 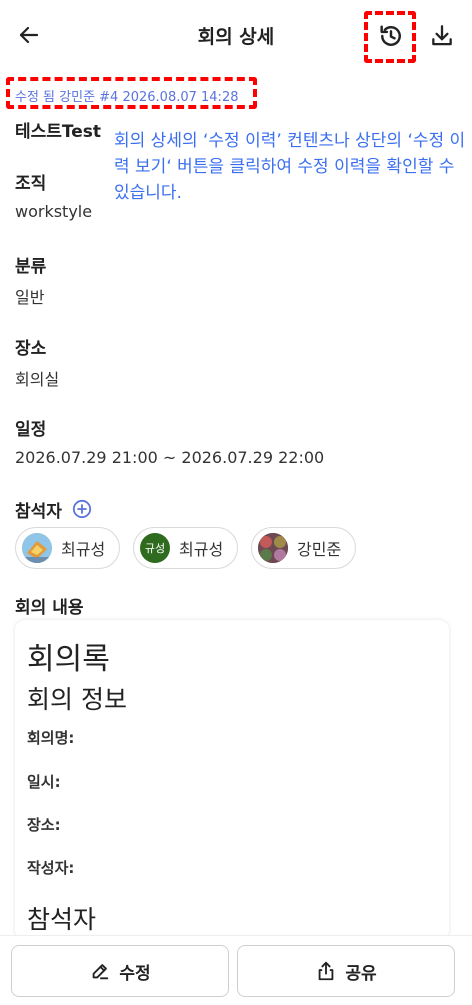 I want to click on avatar: 규성, so click(x=155, y=548).